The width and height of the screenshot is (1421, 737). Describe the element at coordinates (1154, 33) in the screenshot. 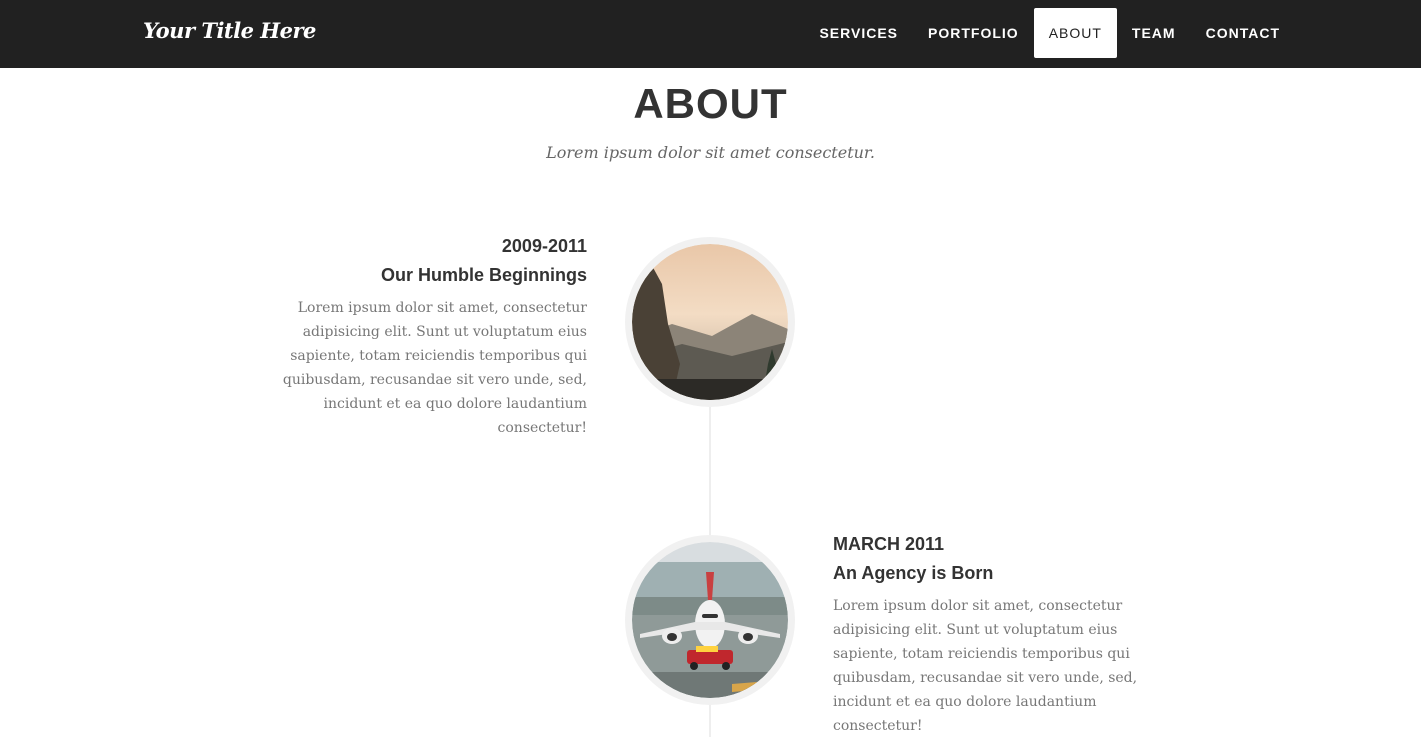

I see `nav-item-team: TEAM` at that location.